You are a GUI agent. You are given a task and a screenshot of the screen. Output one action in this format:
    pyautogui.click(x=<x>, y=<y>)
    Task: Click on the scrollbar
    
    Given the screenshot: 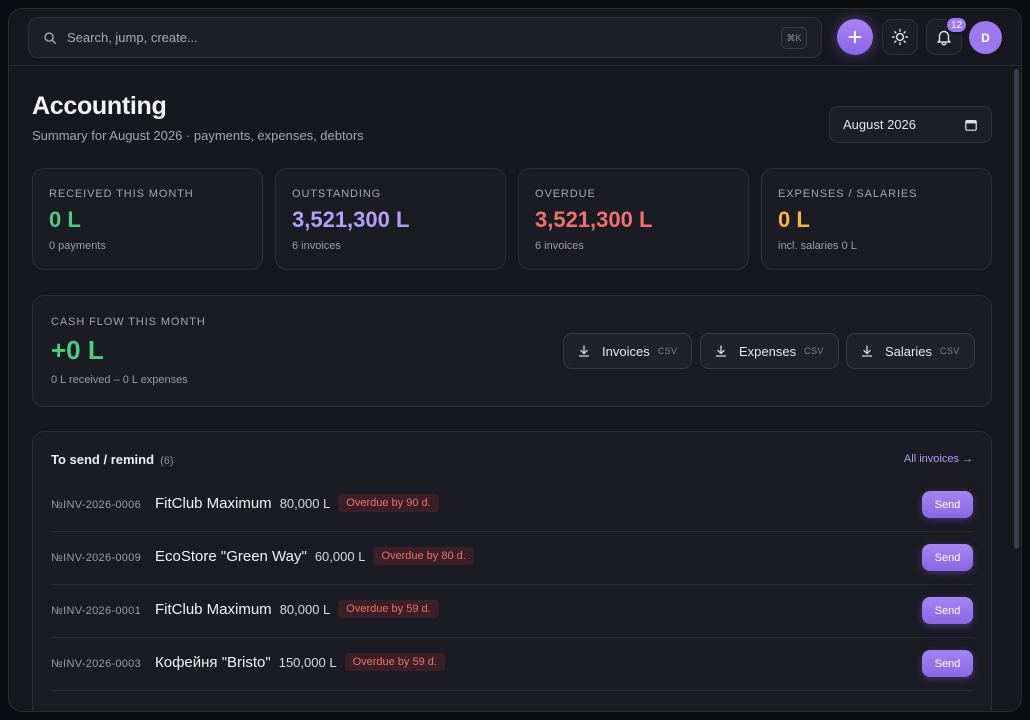 What is the action you would take?
    pyautogui.click(x=1016, y=309)
    